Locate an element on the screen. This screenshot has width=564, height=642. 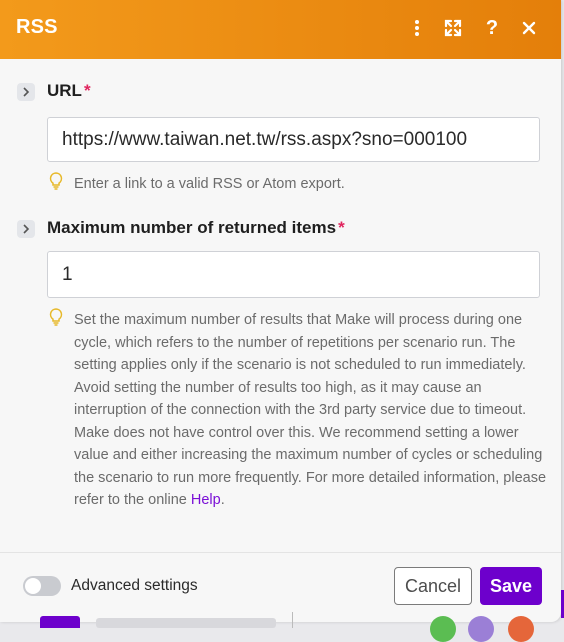
cancel-button: Cancel is located at coordinates (433, 586).